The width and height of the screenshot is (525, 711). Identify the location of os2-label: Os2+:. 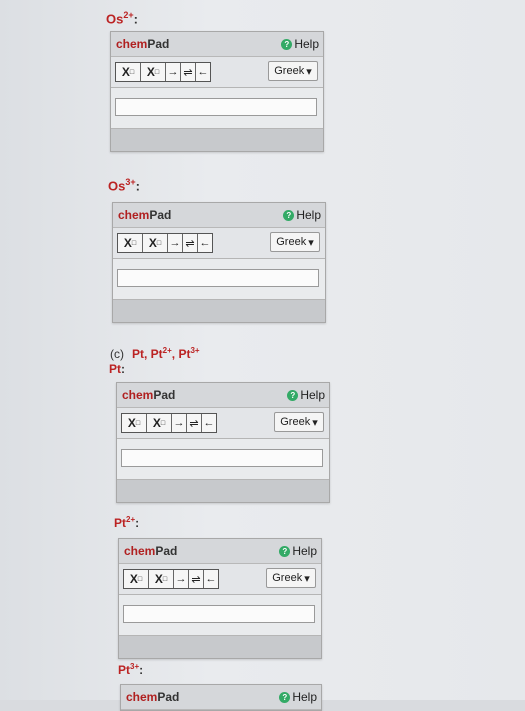
(122, 18).